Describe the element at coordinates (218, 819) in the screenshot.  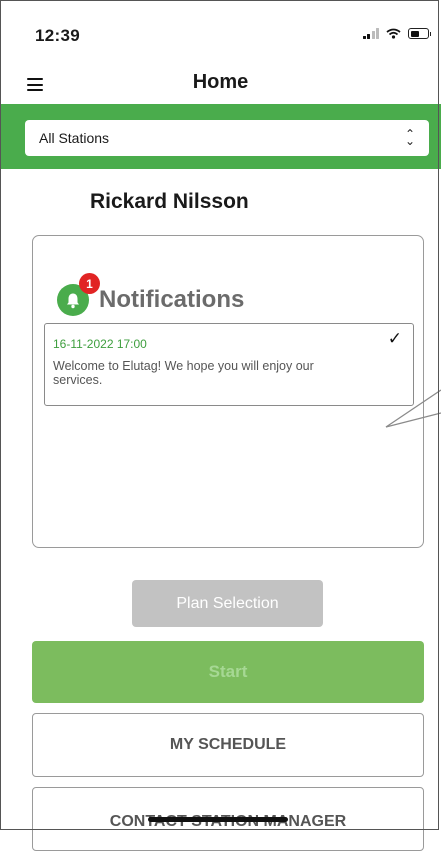
I see `home-indicator` at that location.